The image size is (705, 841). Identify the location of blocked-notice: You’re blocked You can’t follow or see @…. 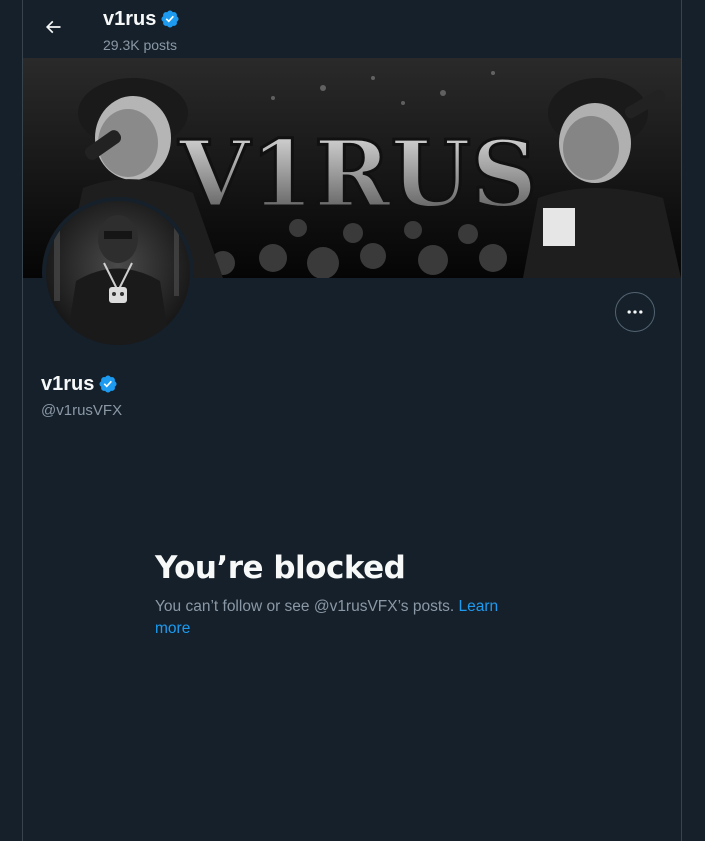
(345, 594).